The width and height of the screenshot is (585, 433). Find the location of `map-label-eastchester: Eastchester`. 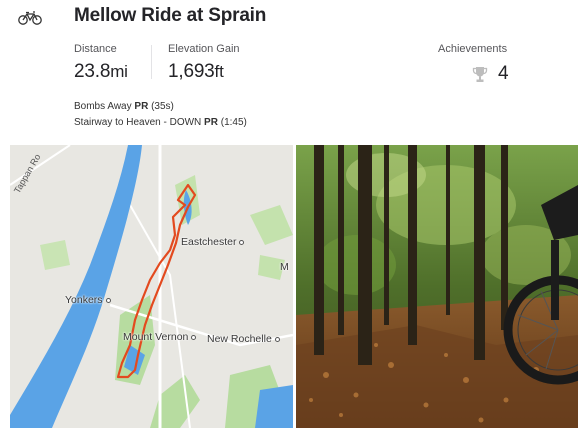

map-label-eastchester: Eastchester is located at coordinates (213, 242).